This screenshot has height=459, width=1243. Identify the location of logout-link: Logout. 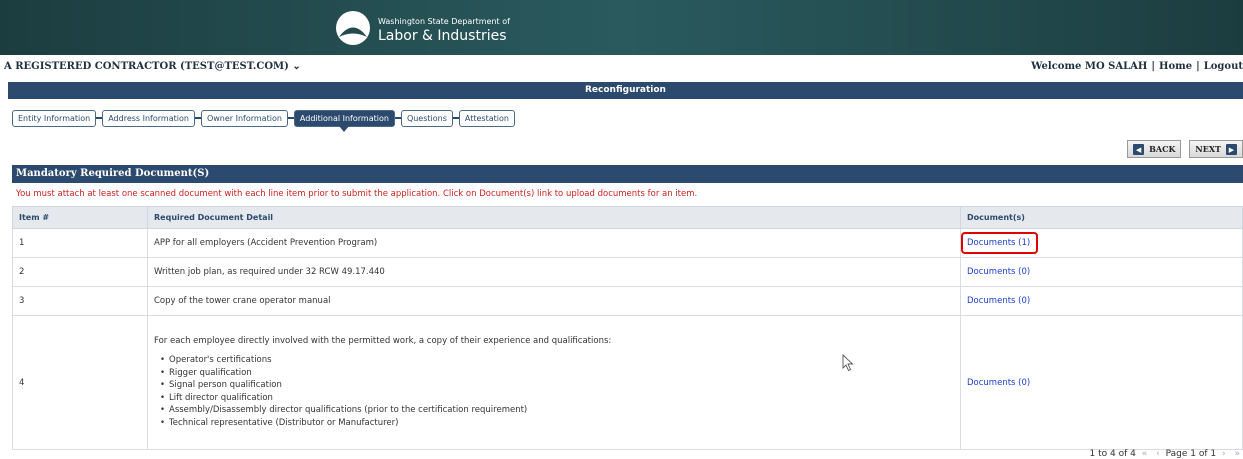
(1223, 66).